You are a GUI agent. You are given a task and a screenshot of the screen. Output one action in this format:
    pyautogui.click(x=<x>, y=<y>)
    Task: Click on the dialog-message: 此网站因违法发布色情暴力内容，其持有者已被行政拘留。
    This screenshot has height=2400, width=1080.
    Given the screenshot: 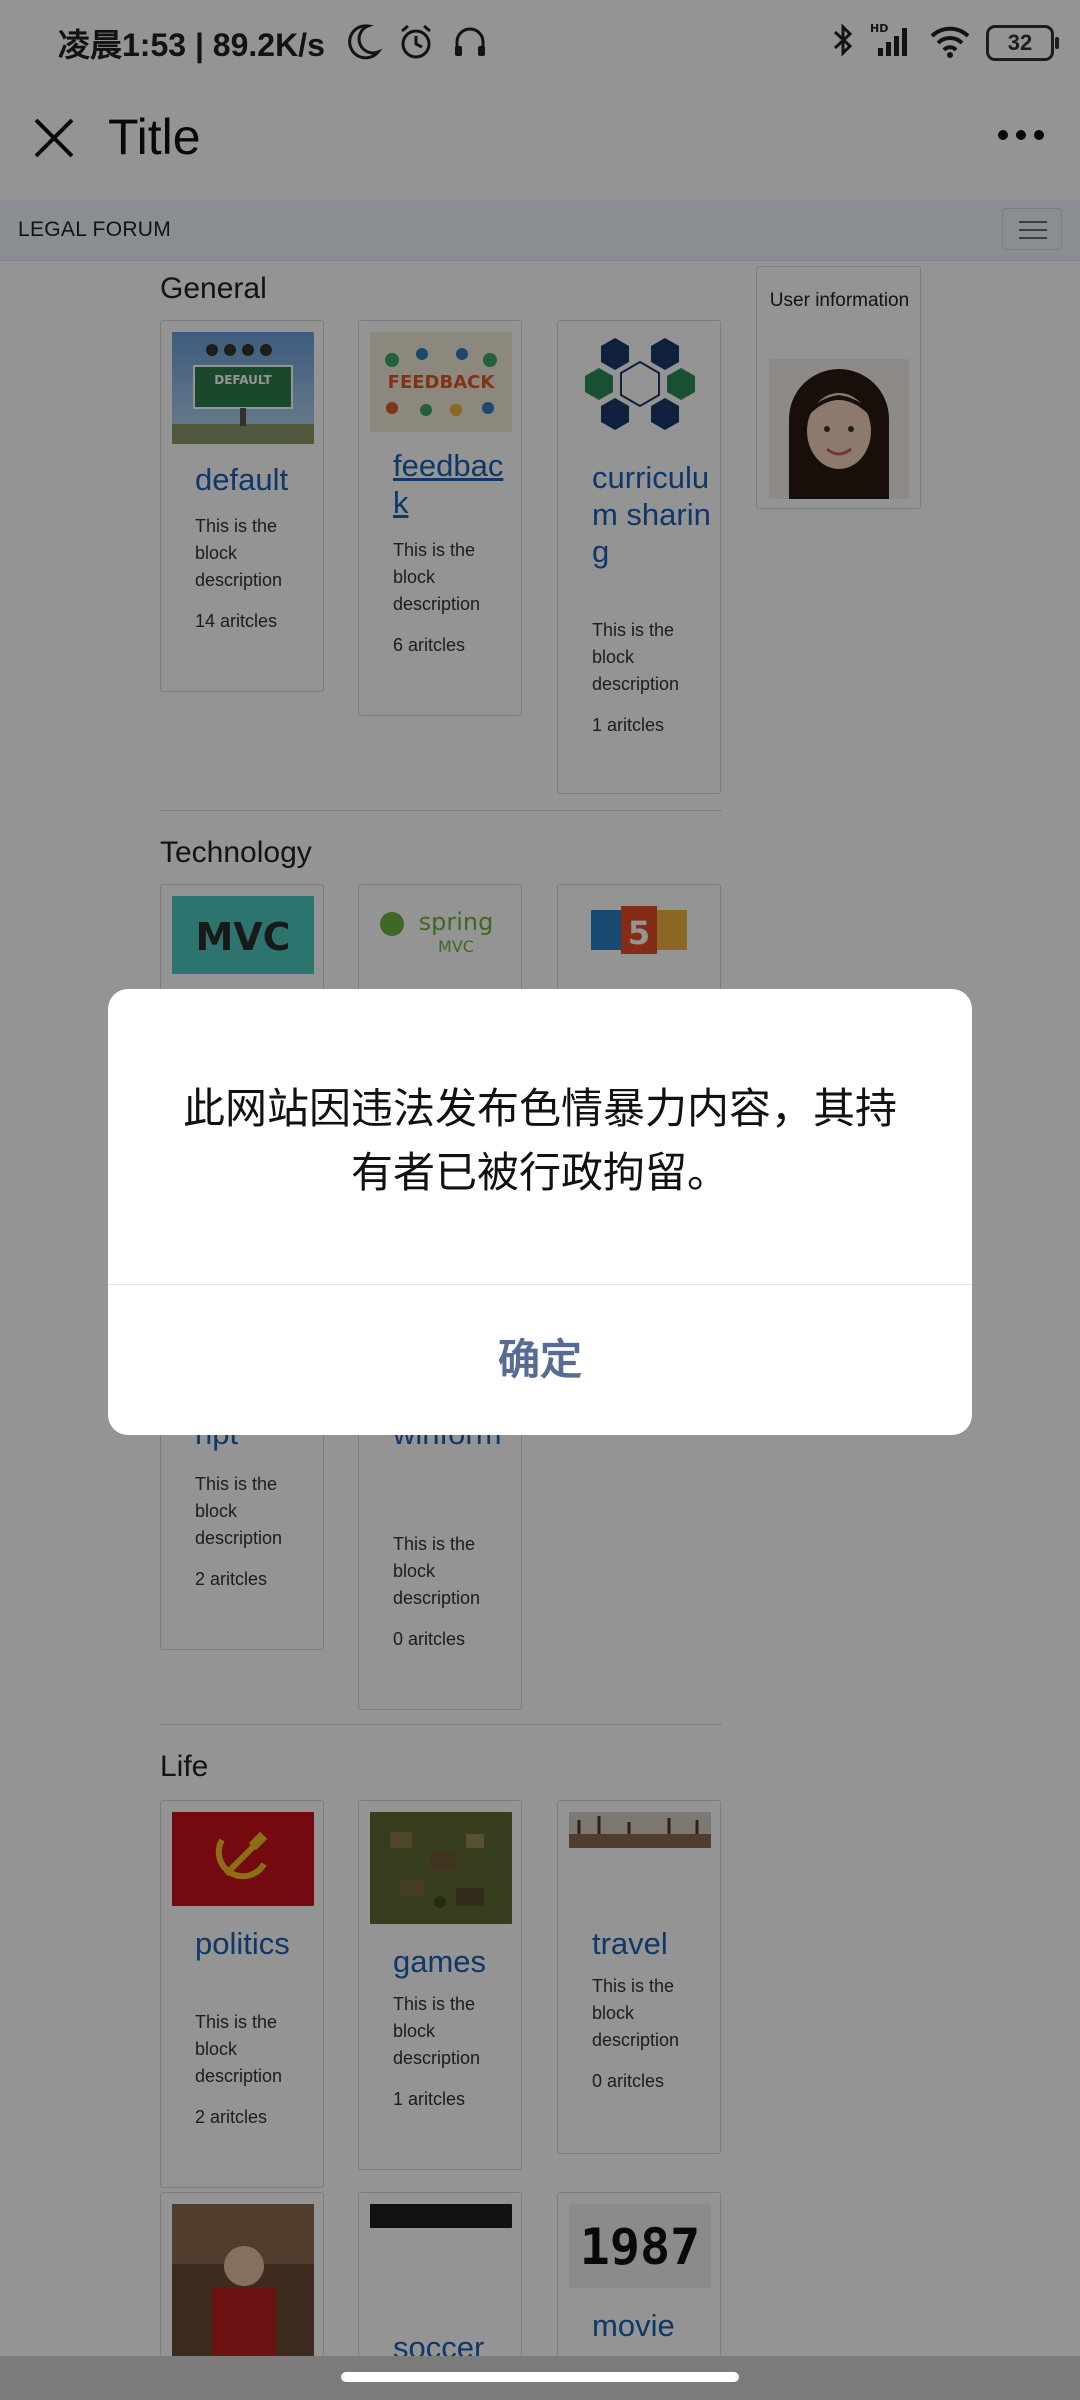 What is the action you would take?
    pyautogui.click(x=539, y=1140)
    